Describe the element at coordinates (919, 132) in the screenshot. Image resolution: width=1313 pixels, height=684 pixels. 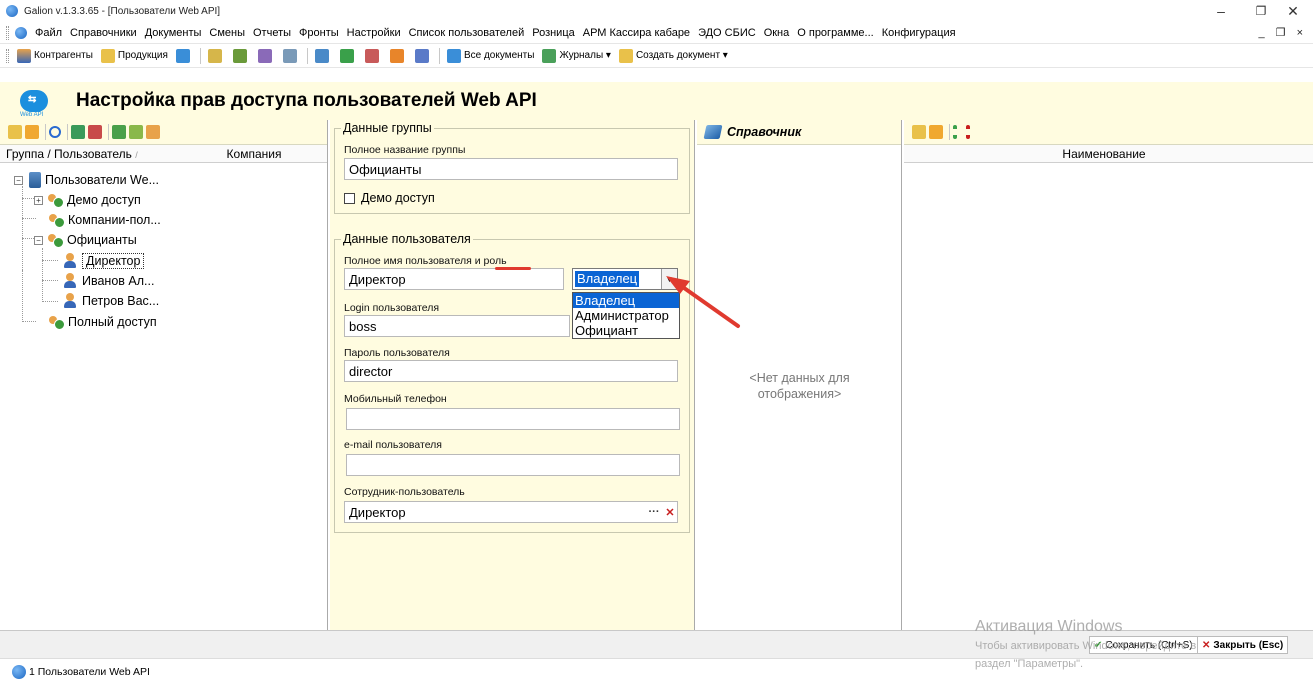
I see `new-item-icon` at that location.